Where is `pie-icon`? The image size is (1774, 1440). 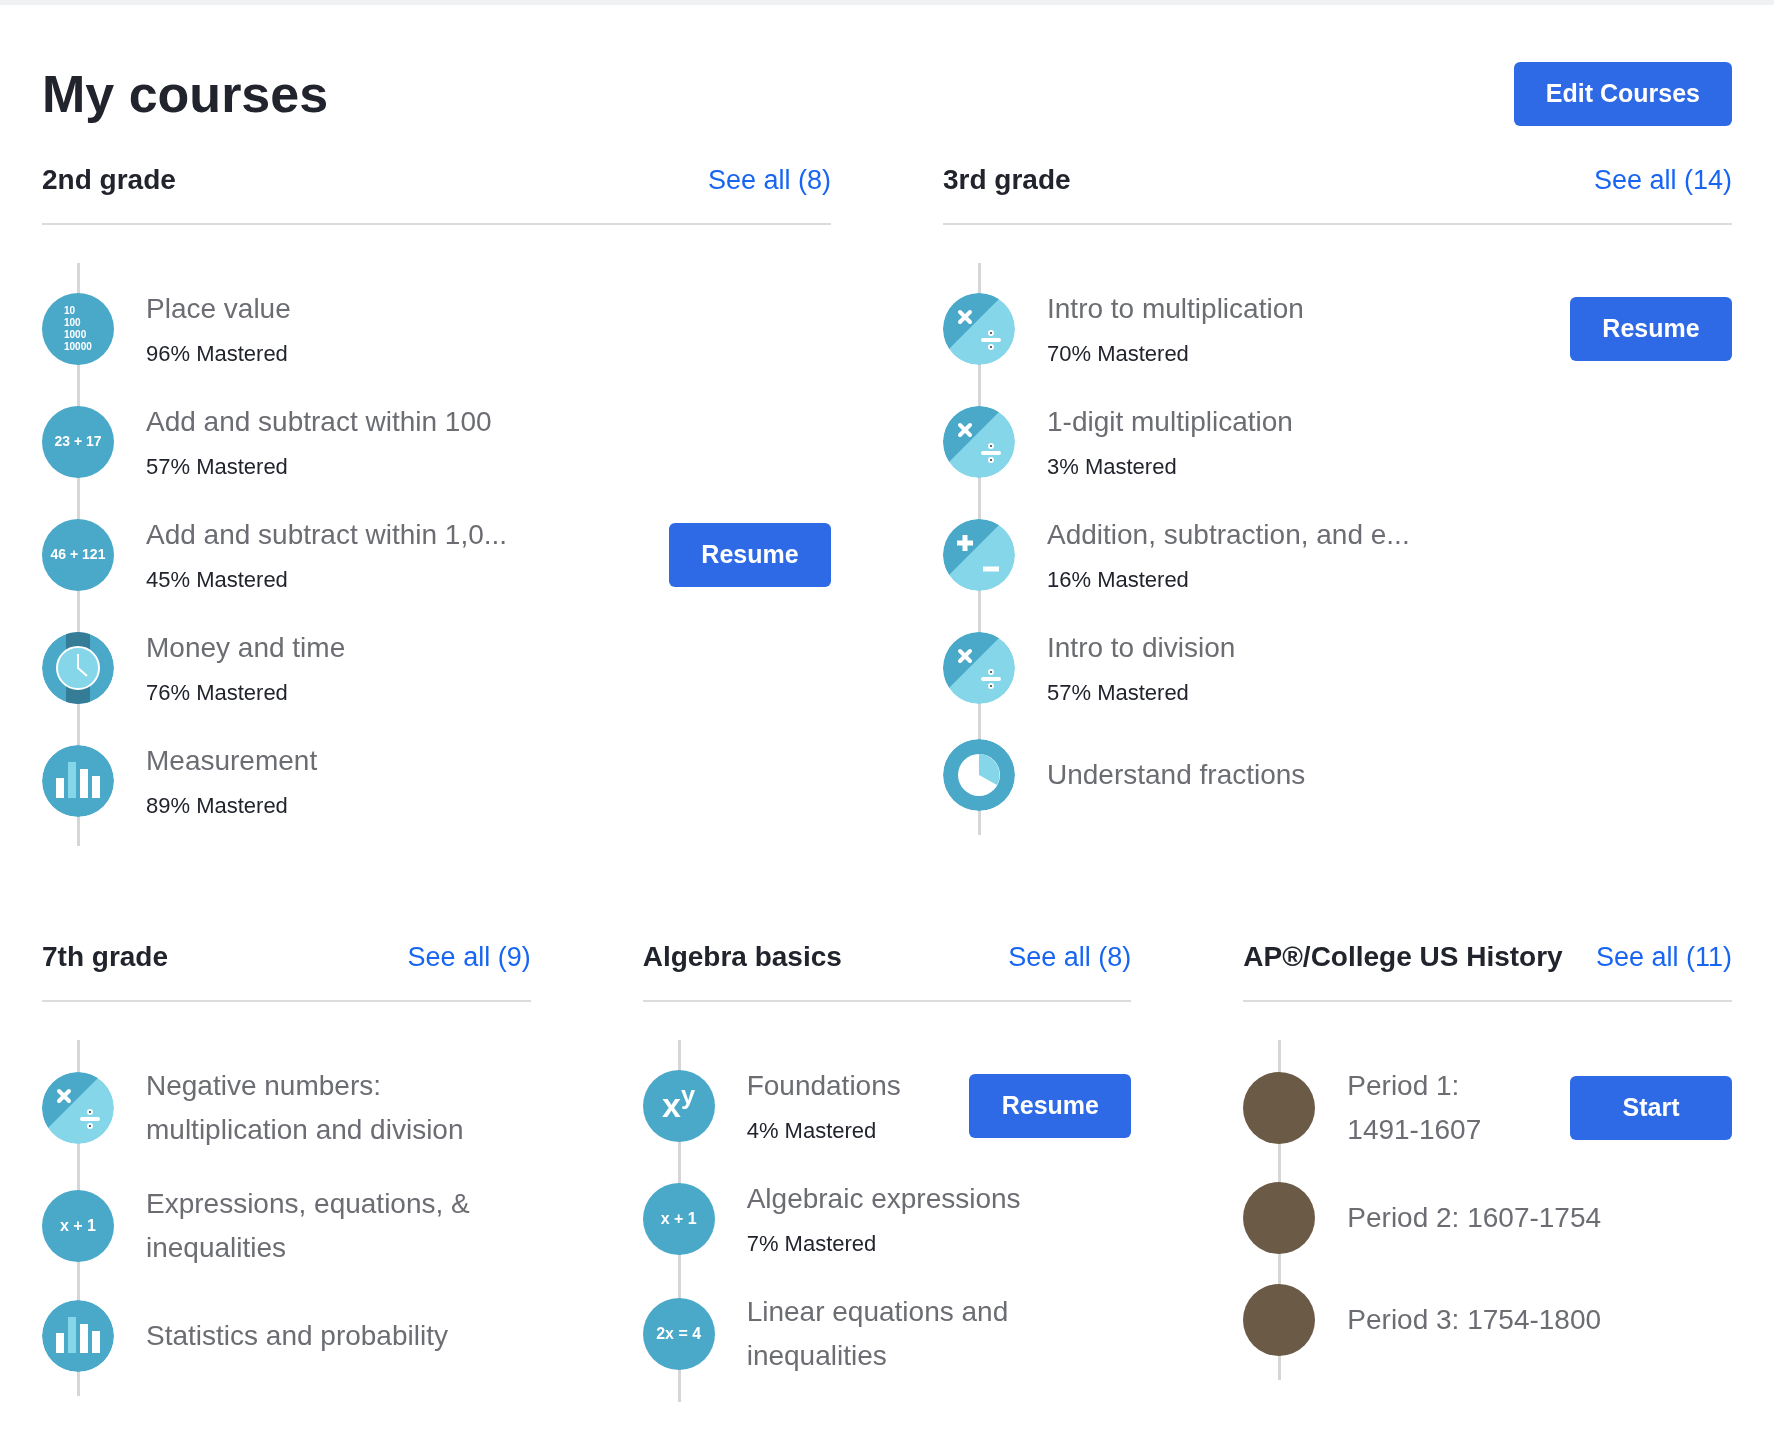
pie-icon is located at coordinates (979, 775).